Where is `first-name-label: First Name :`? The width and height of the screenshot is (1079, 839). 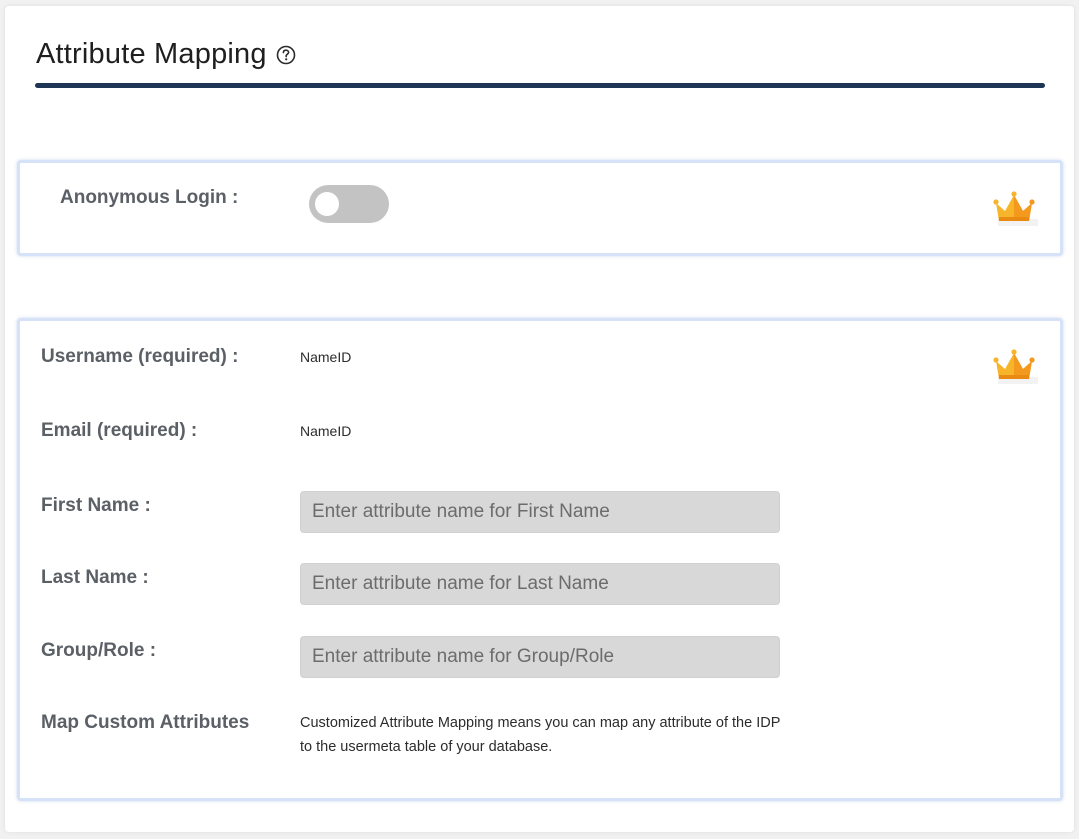 first-name-label: First Name : is located at coordinates (96, 505).